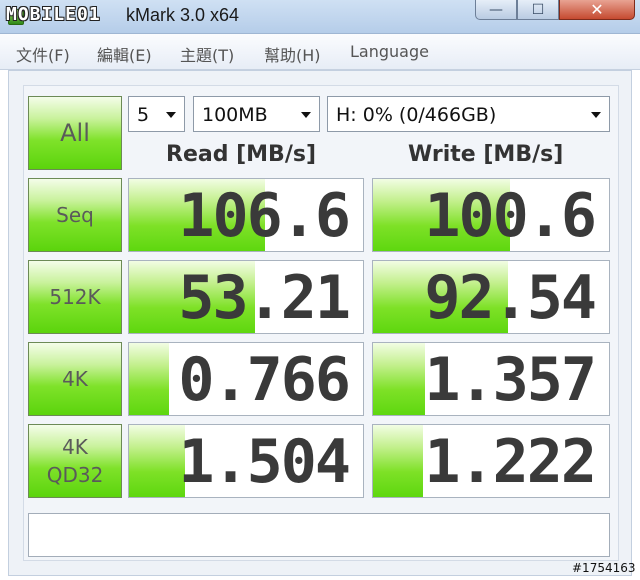 This screenshot has height=580, width=640. Describe the element at coordinates (319, 535) in the screenshot. I see `comment-input` at that location.